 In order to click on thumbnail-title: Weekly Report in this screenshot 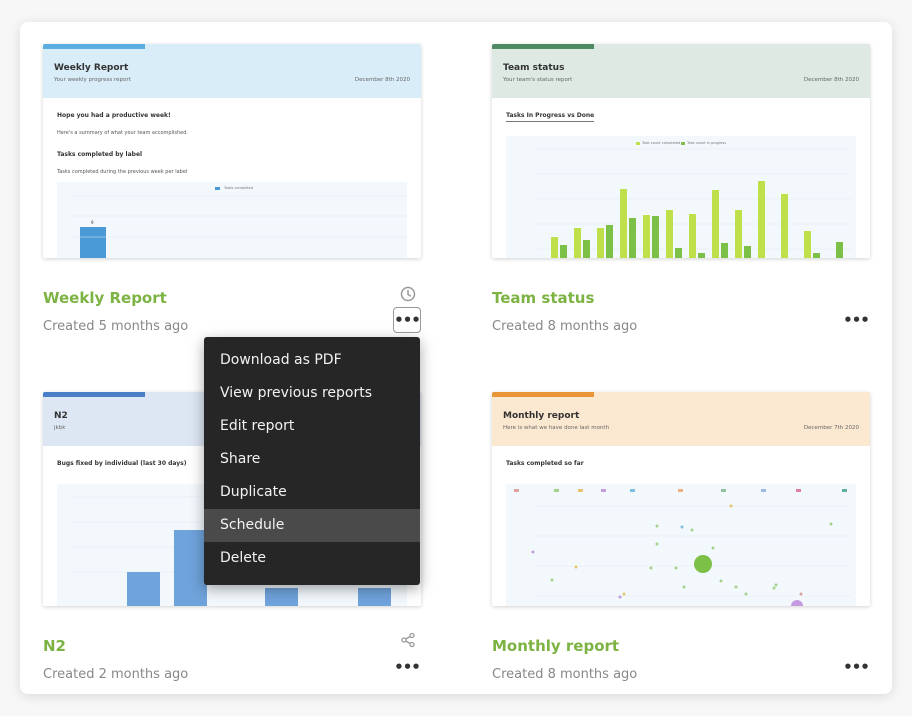, I will do `click(91, 68)`.